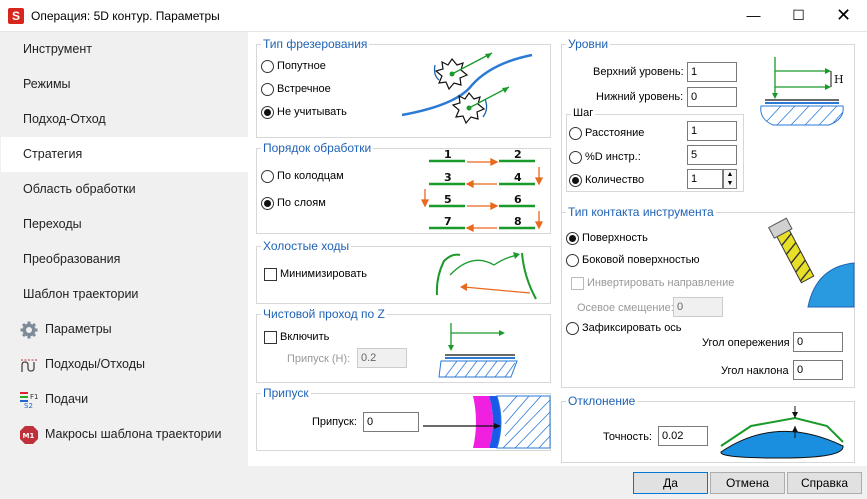 The height and width of the screenshot is (499, 867). I want to click on step-distance-input, so click(712, 131).